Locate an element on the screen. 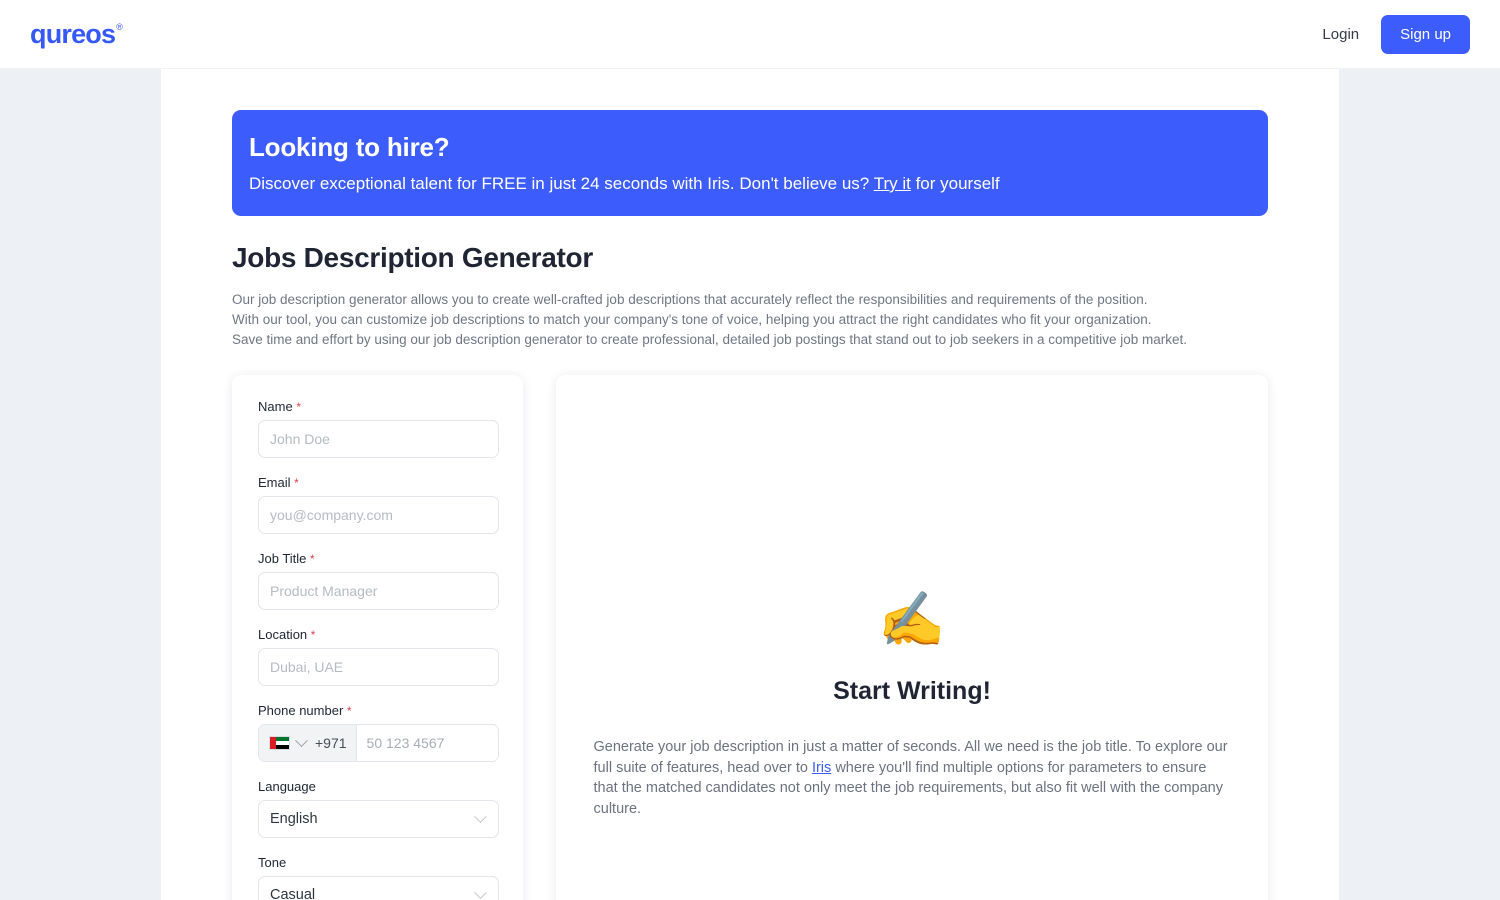 The height and width of the screenshot is (900, 1500). email-required-marker: * is located at coordinates (296, 483).